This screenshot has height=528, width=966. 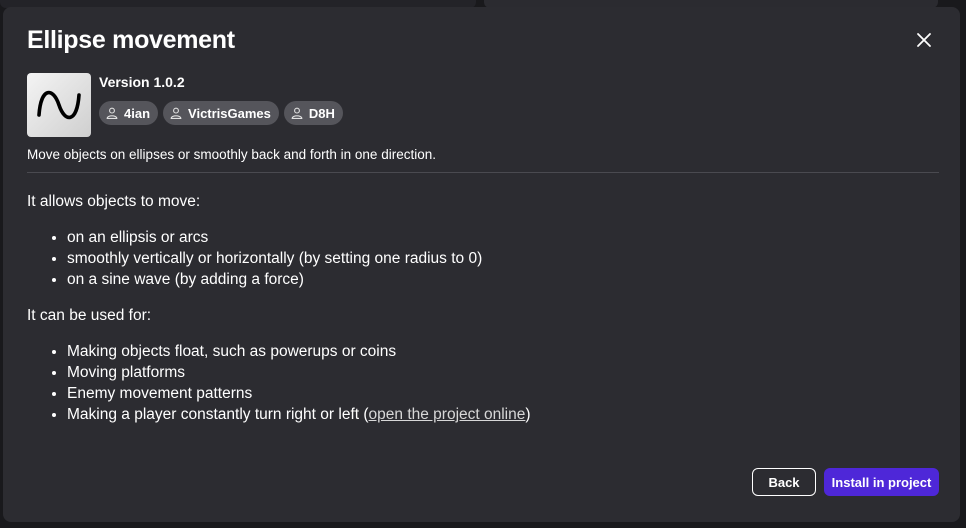 I want to click on author-chip: 4ian, so click(x=129, y=113).